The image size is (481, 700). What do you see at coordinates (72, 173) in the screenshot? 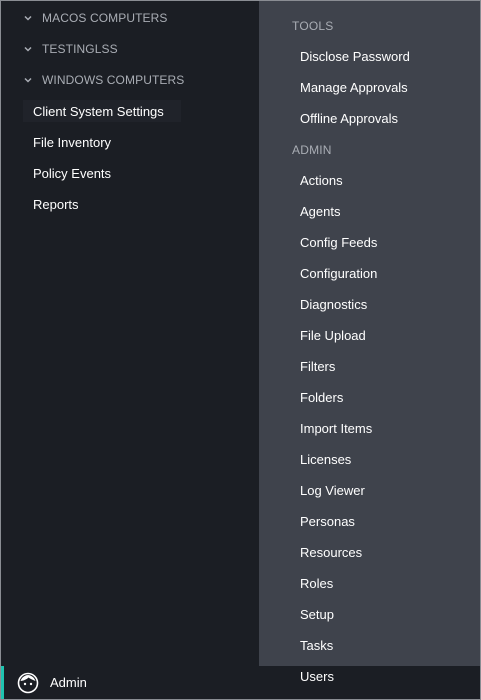
I see `sidebar-item-policy-events: Policy Events` at bounding box center [72, 173].